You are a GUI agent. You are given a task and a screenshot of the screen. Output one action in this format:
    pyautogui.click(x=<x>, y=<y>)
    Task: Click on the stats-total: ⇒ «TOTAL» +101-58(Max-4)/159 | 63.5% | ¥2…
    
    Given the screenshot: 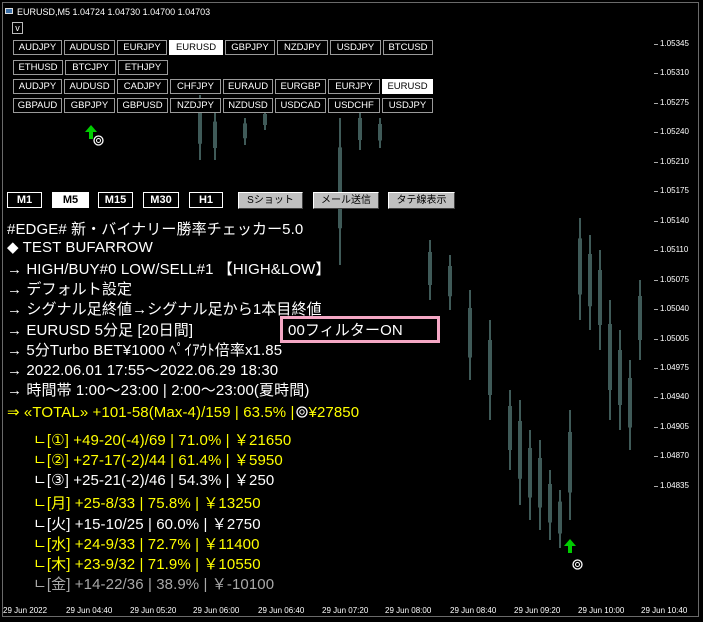 What is the action you would take?
    pyautogui.click(x=183, y=412)
    